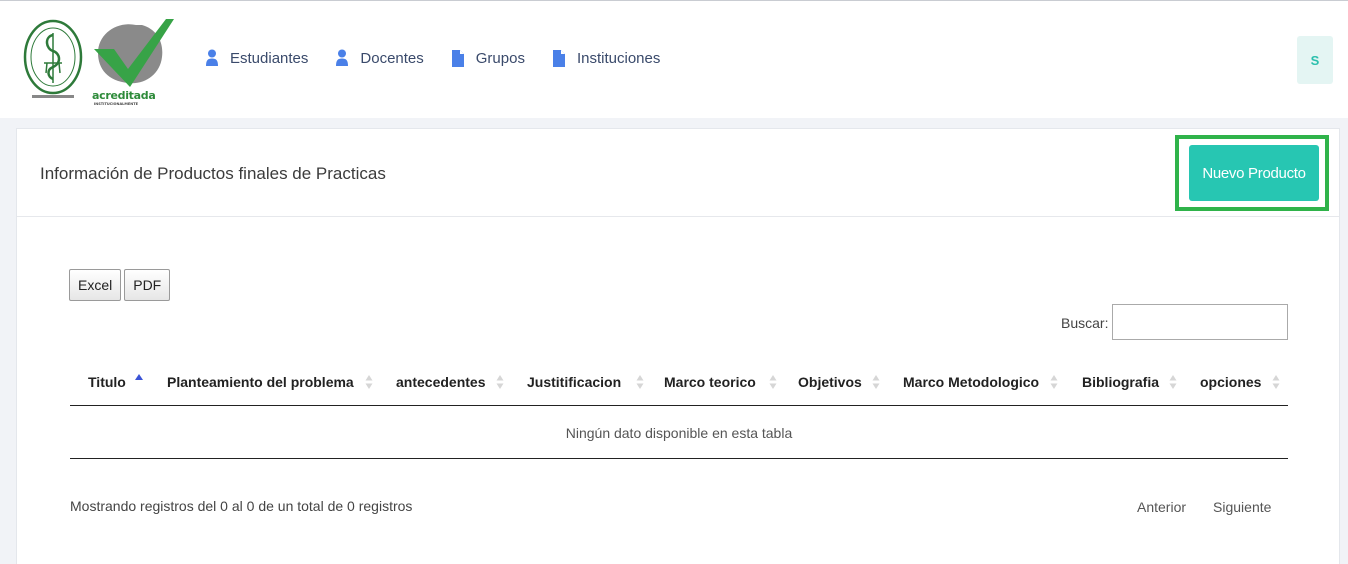  I want to click on university-seal-logo, so click(53, 58).